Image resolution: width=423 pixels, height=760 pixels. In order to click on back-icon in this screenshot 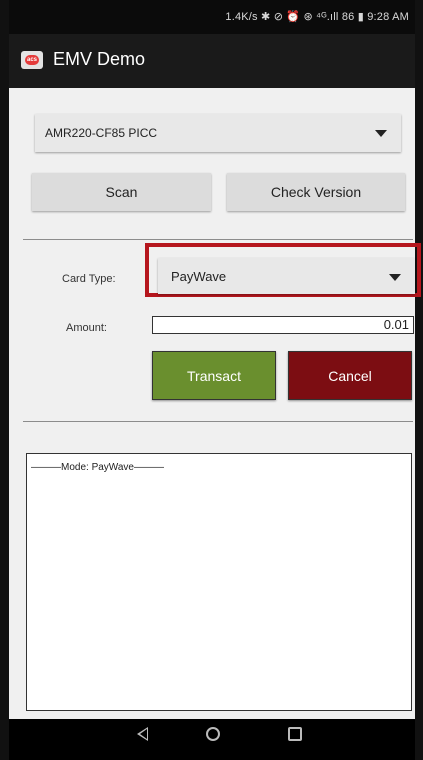, I will do `click(142, 734)`.